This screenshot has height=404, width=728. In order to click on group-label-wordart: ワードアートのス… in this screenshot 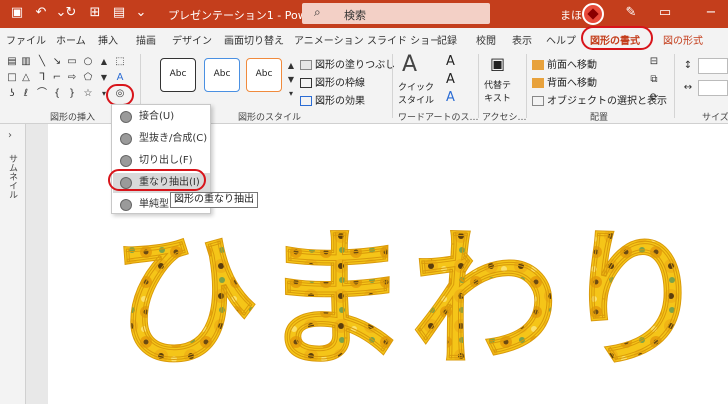, I will do `click(438, 118)`.